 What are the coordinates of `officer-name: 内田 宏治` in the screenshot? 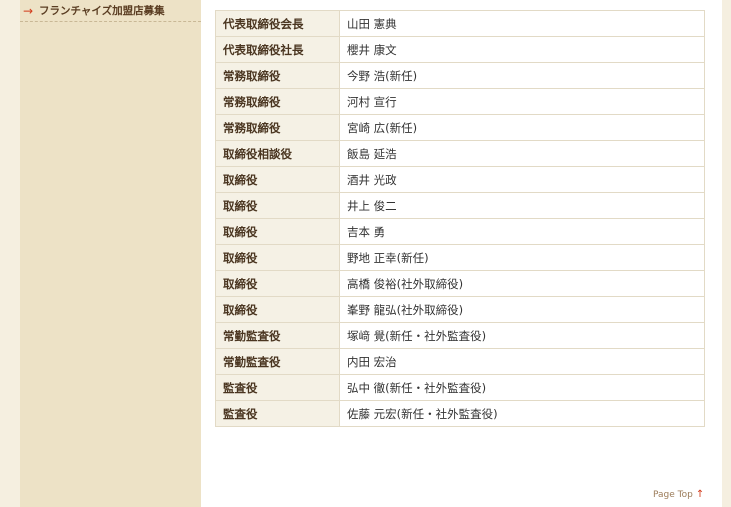 It's located at (522, 361).